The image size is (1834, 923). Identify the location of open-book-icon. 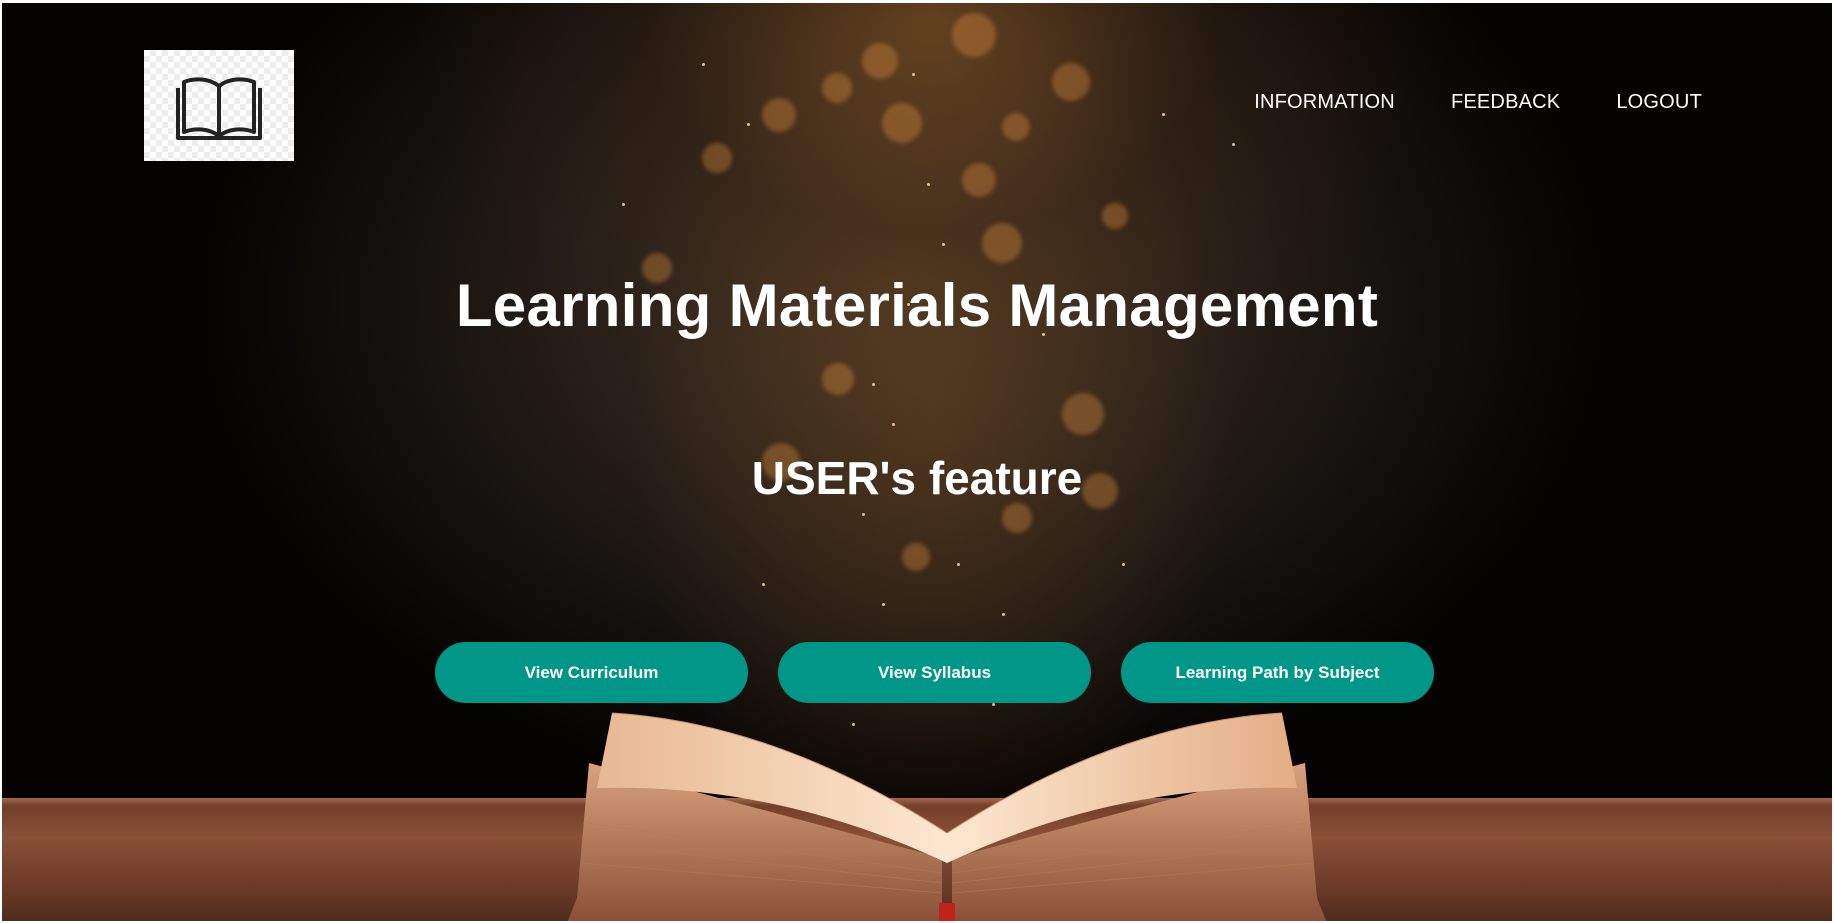
(219, 108).